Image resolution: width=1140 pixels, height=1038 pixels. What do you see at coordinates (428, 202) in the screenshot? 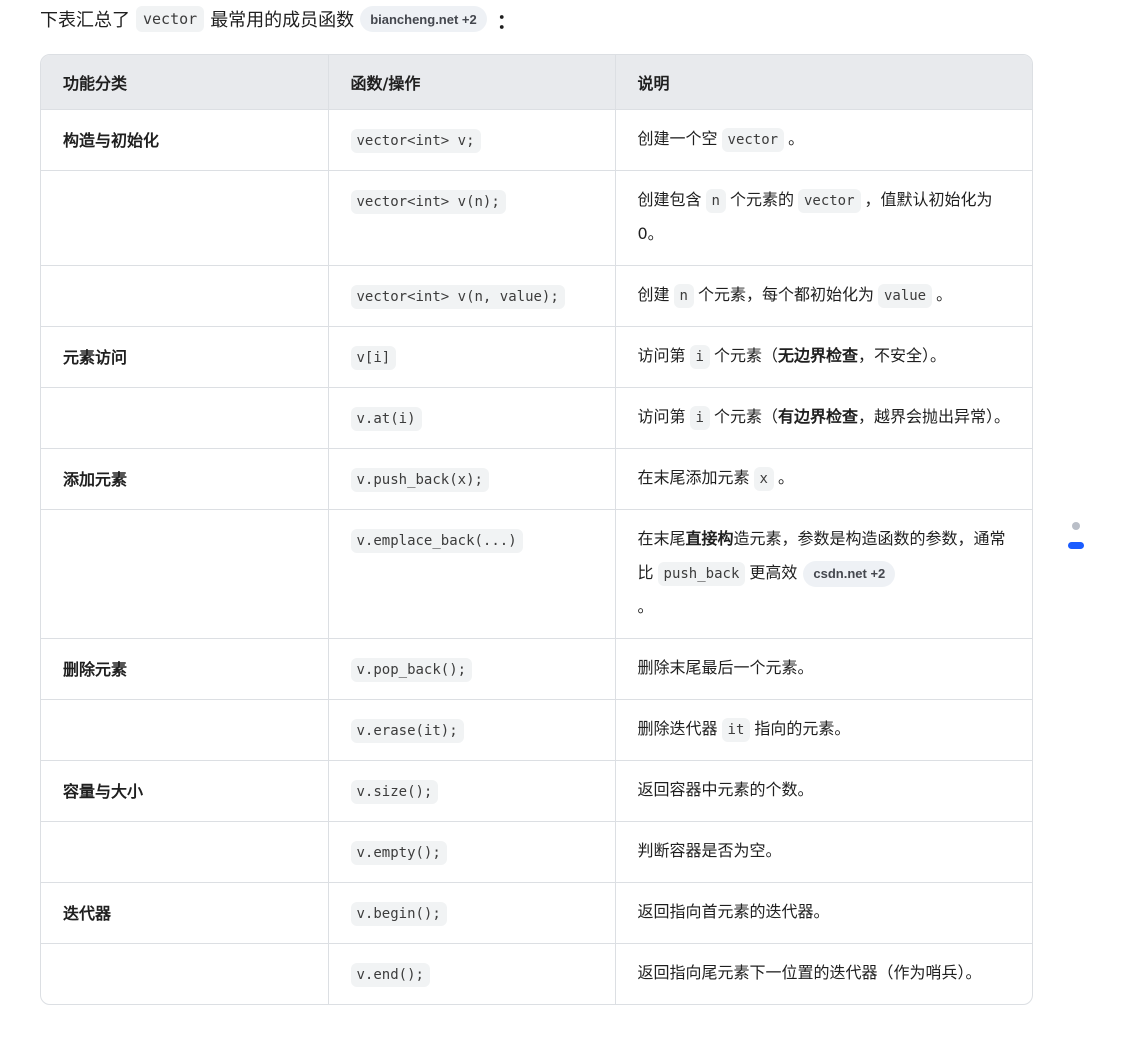
I see `row-function-code: vector<int> v(n);` at bounding box center [428, 202].